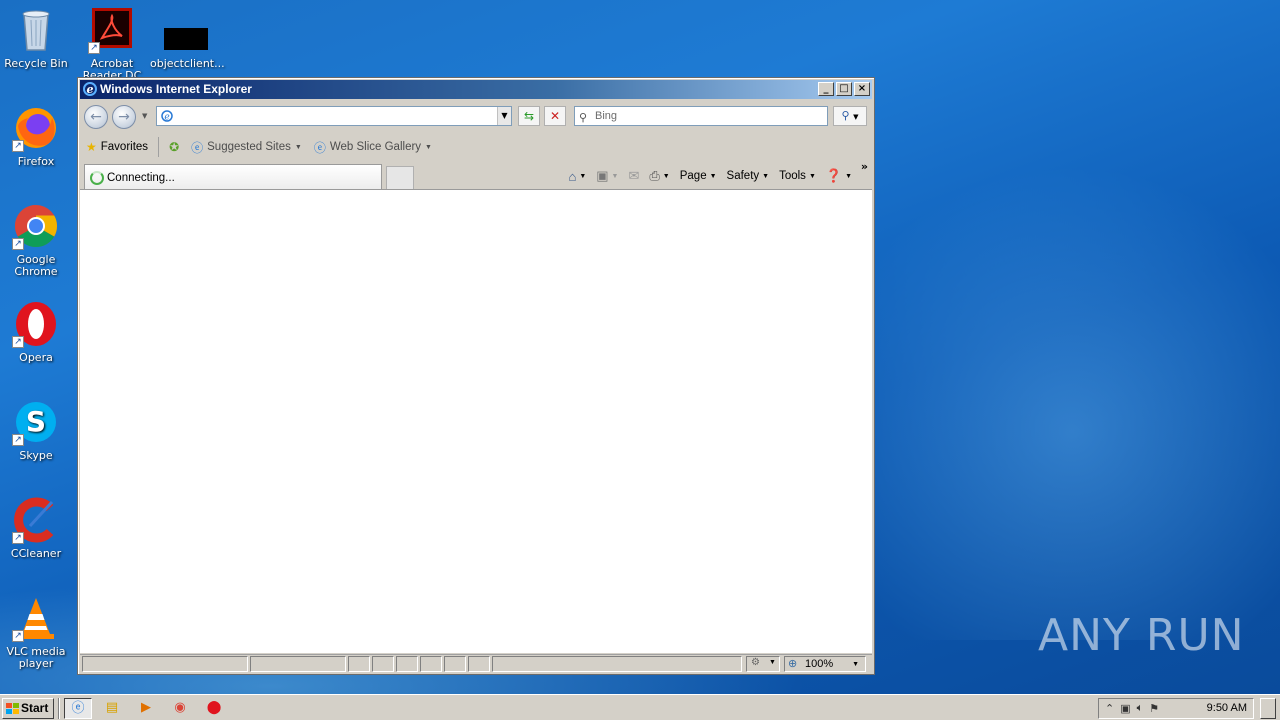  I want to click on print-button: ⎙ ▼, so click(659, 176).